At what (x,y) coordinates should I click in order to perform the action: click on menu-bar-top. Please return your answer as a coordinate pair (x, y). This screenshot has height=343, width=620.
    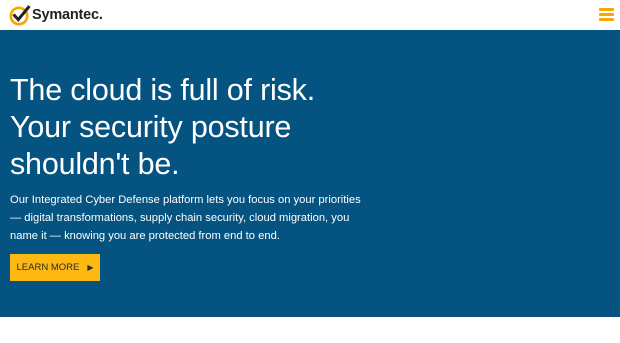
    Looking at the image, I should click on (606, 9).